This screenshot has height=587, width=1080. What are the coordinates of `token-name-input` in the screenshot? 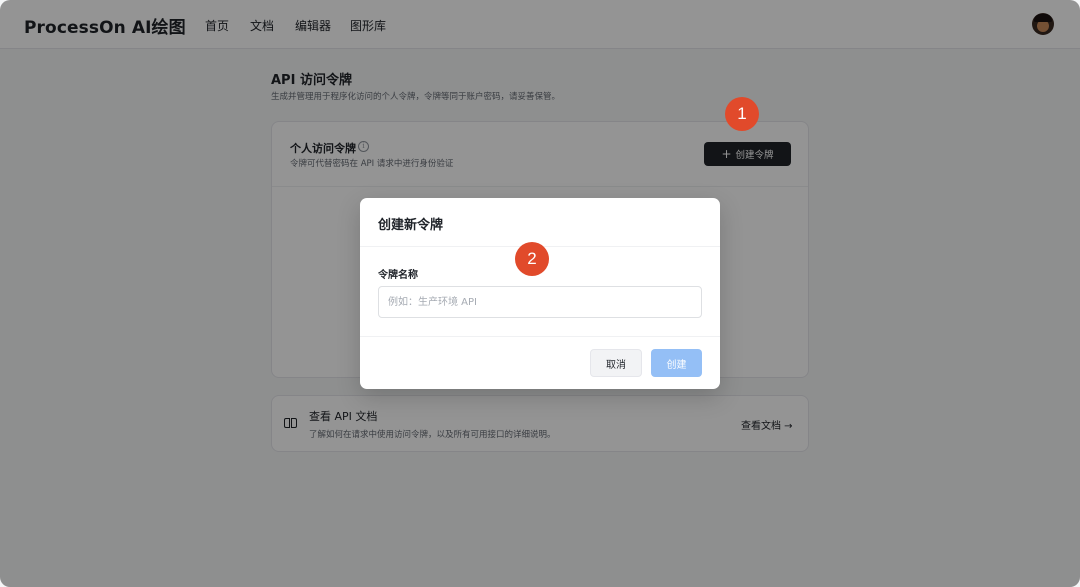 It's located at (540, 302).